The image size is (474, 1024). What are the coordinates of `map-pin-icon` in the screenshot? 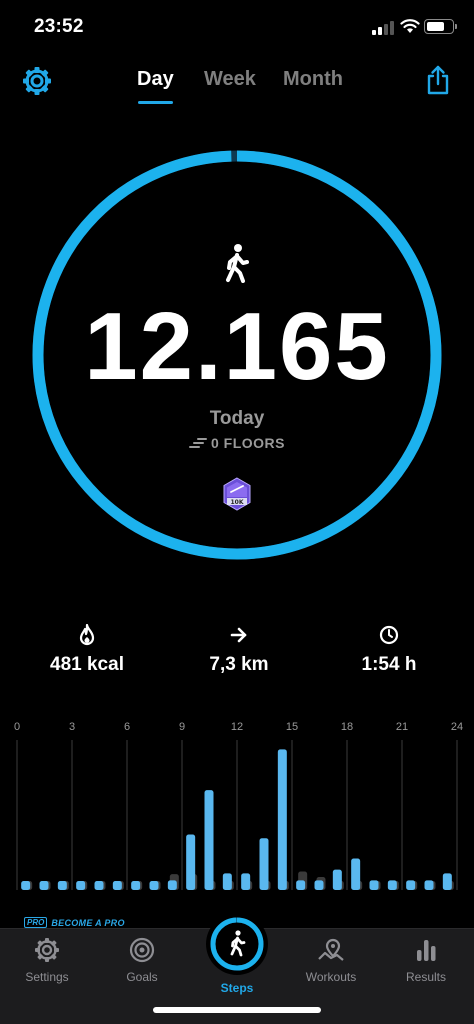 It's located at (331, 949).